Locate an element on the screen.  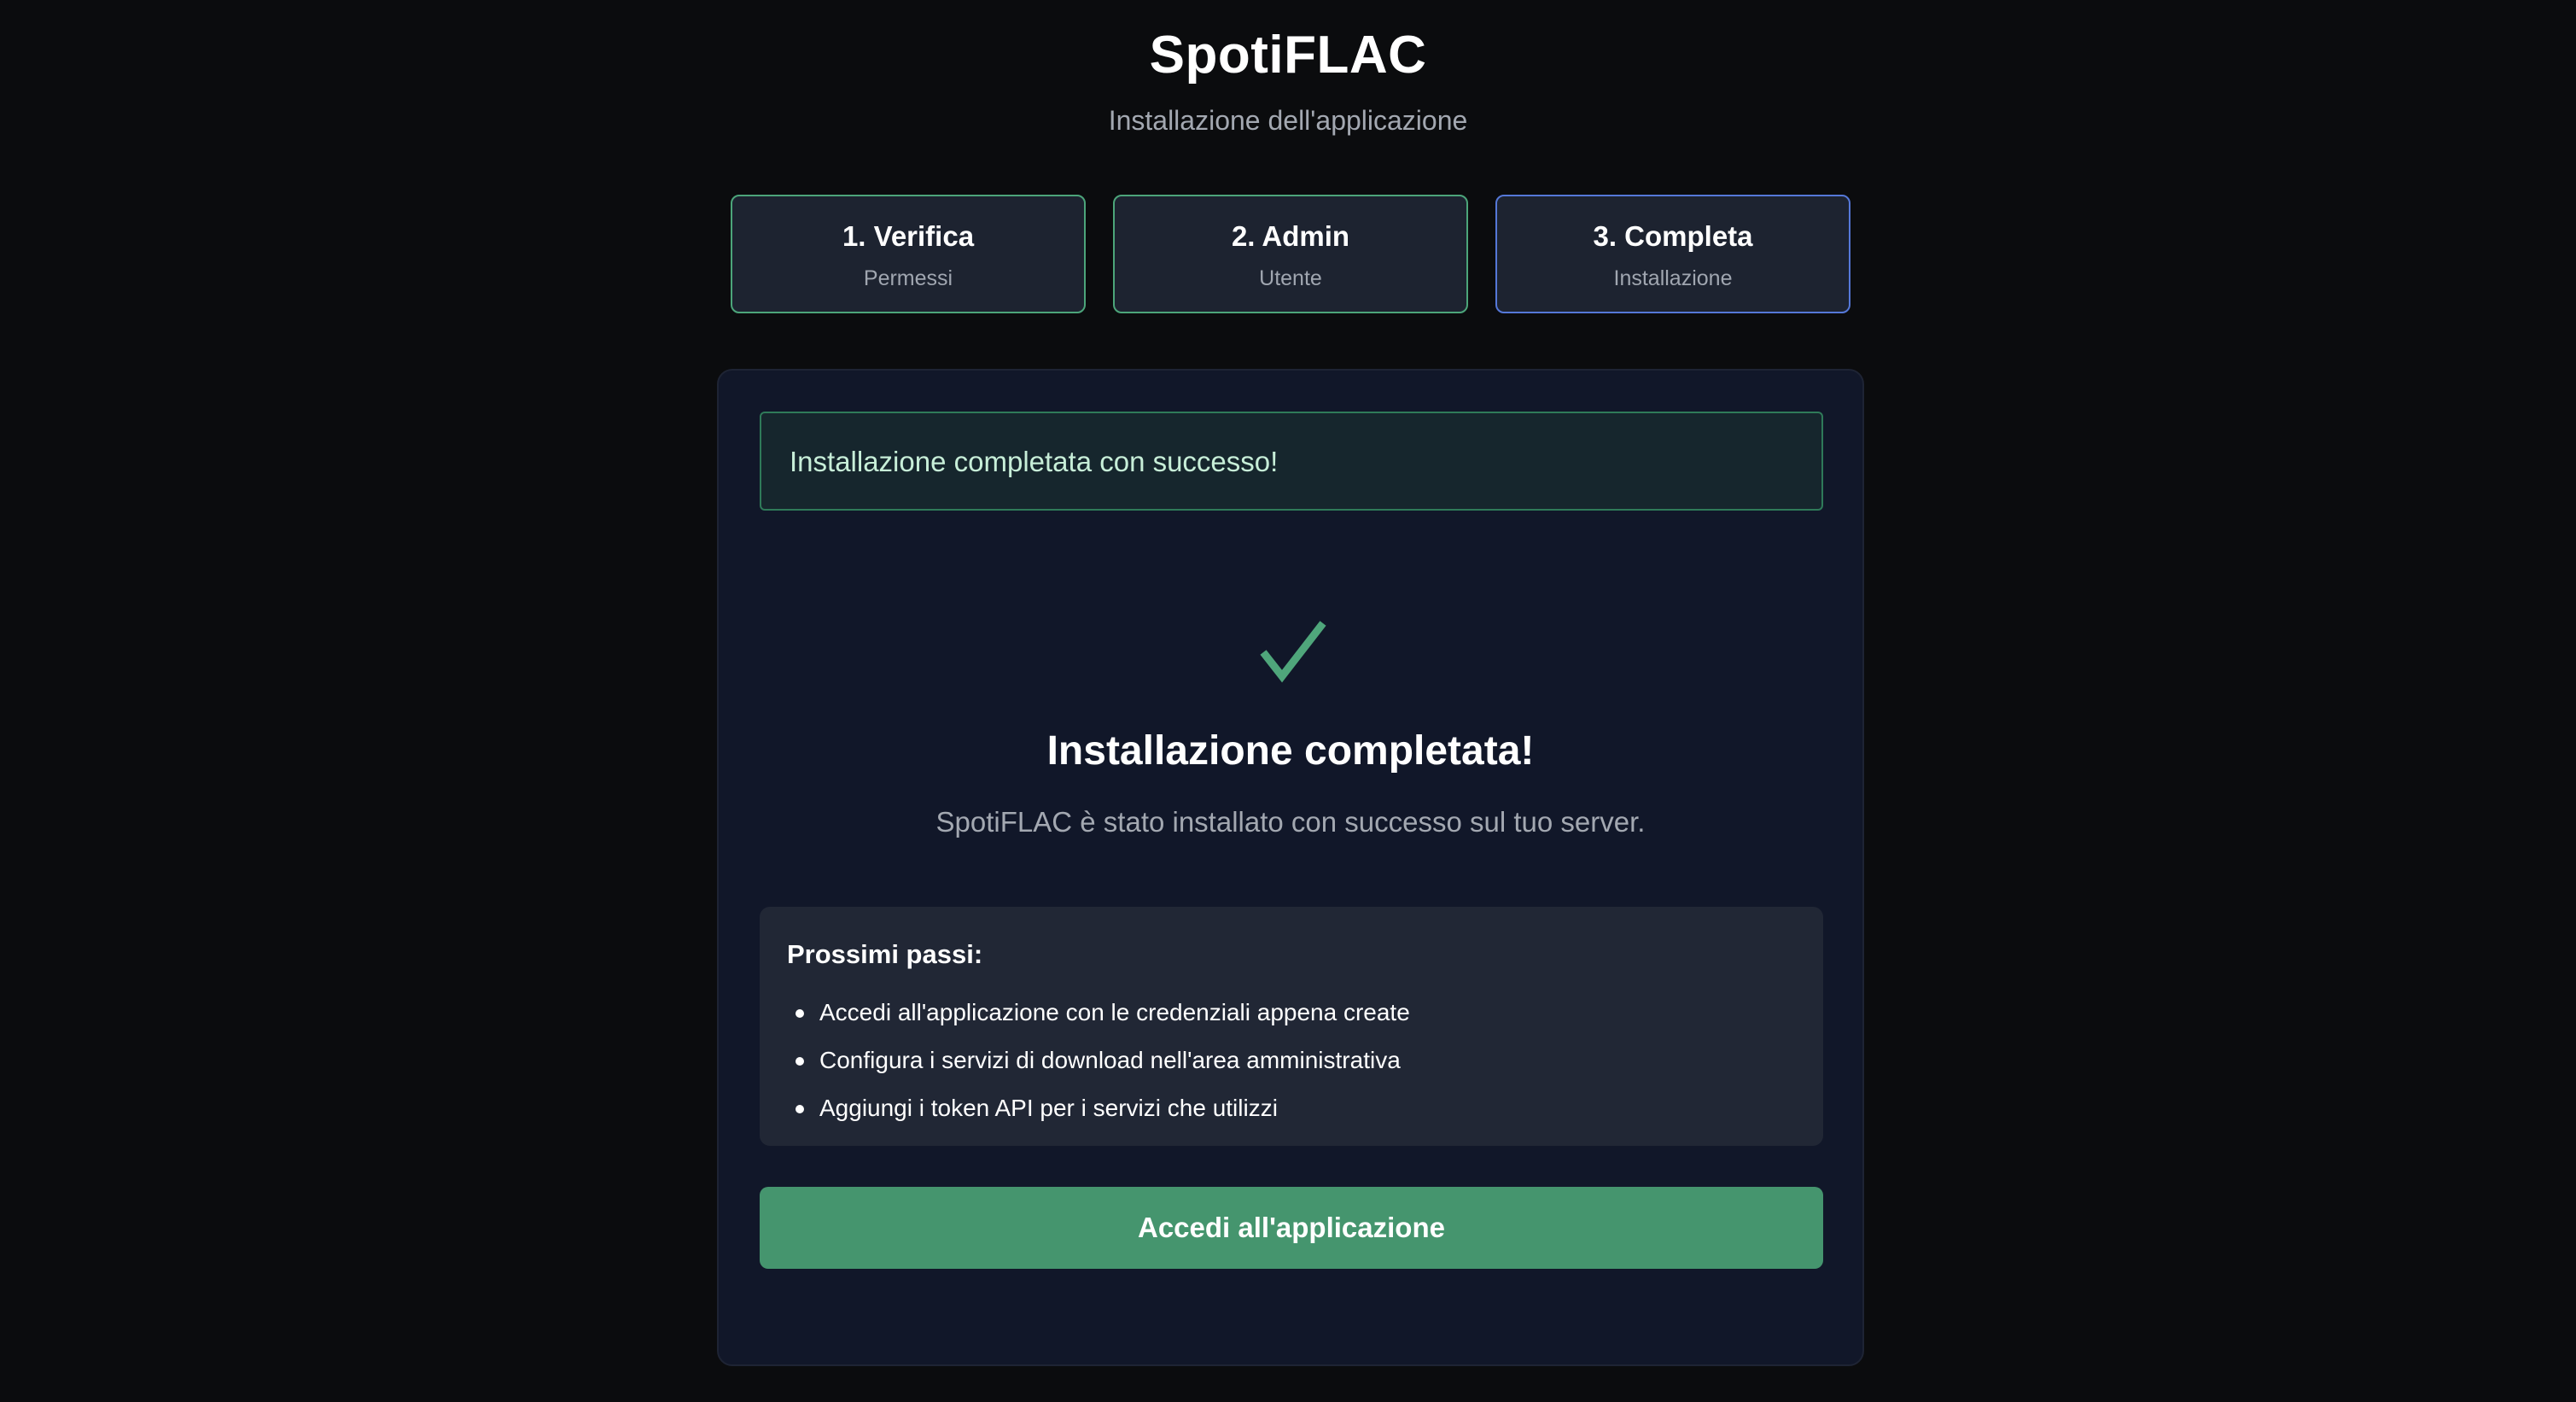
success-alert: Installazione completata con successo! is located at coordinates (1291, 462).